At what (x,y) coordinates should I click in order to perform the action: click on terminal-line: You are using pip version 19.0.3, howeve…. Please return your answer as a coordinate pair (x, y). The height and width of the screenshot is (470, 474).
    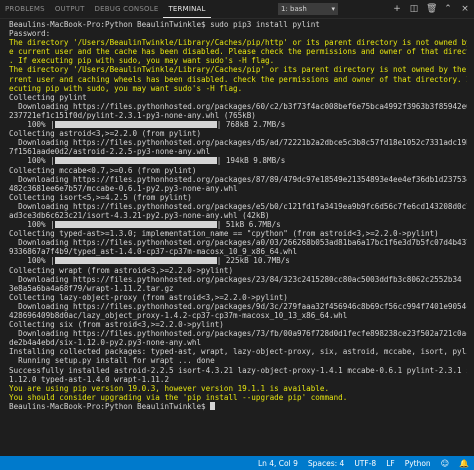
    Looking at the image, I should click on (238, 388).